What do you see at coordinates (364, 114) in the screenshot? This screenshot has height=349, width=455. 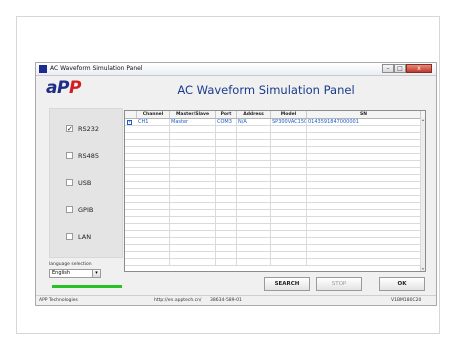 I see `column-header: SN` at bounding box center [364, 114].